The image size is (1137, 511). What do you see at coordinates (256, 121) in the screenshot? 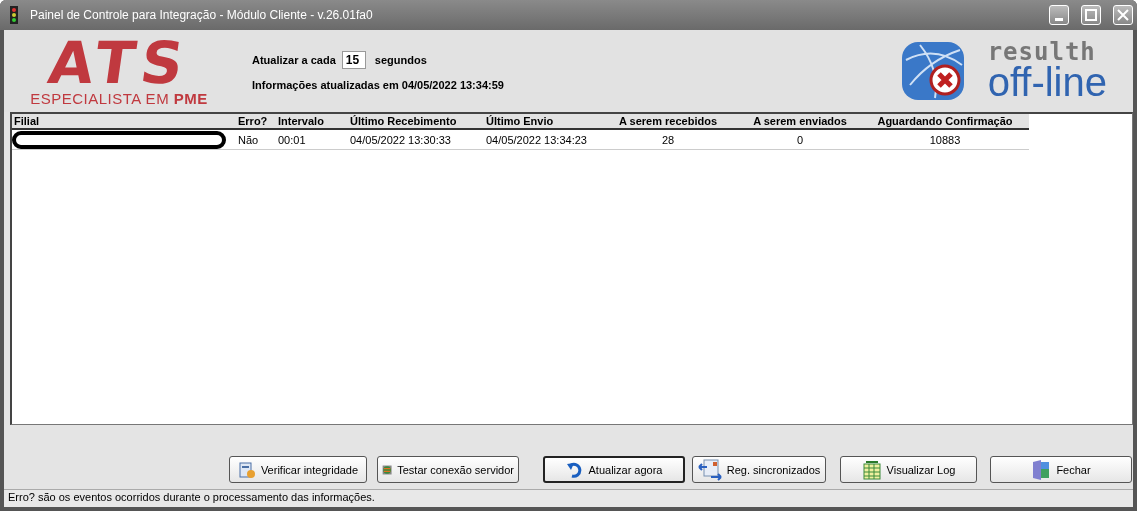
I see `column-header: Erro?` at bounding box center [256, 121].